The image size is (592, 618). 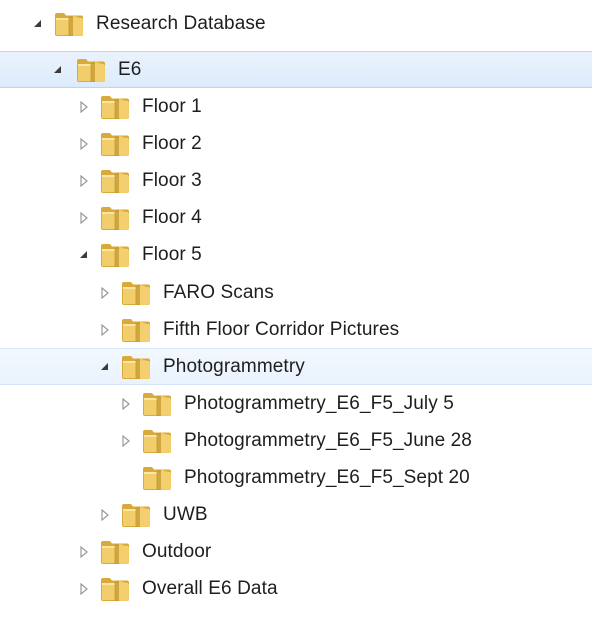 I want to click on node-label: Fifth Floor Corridor Pictures, so click(x=281, y=329).